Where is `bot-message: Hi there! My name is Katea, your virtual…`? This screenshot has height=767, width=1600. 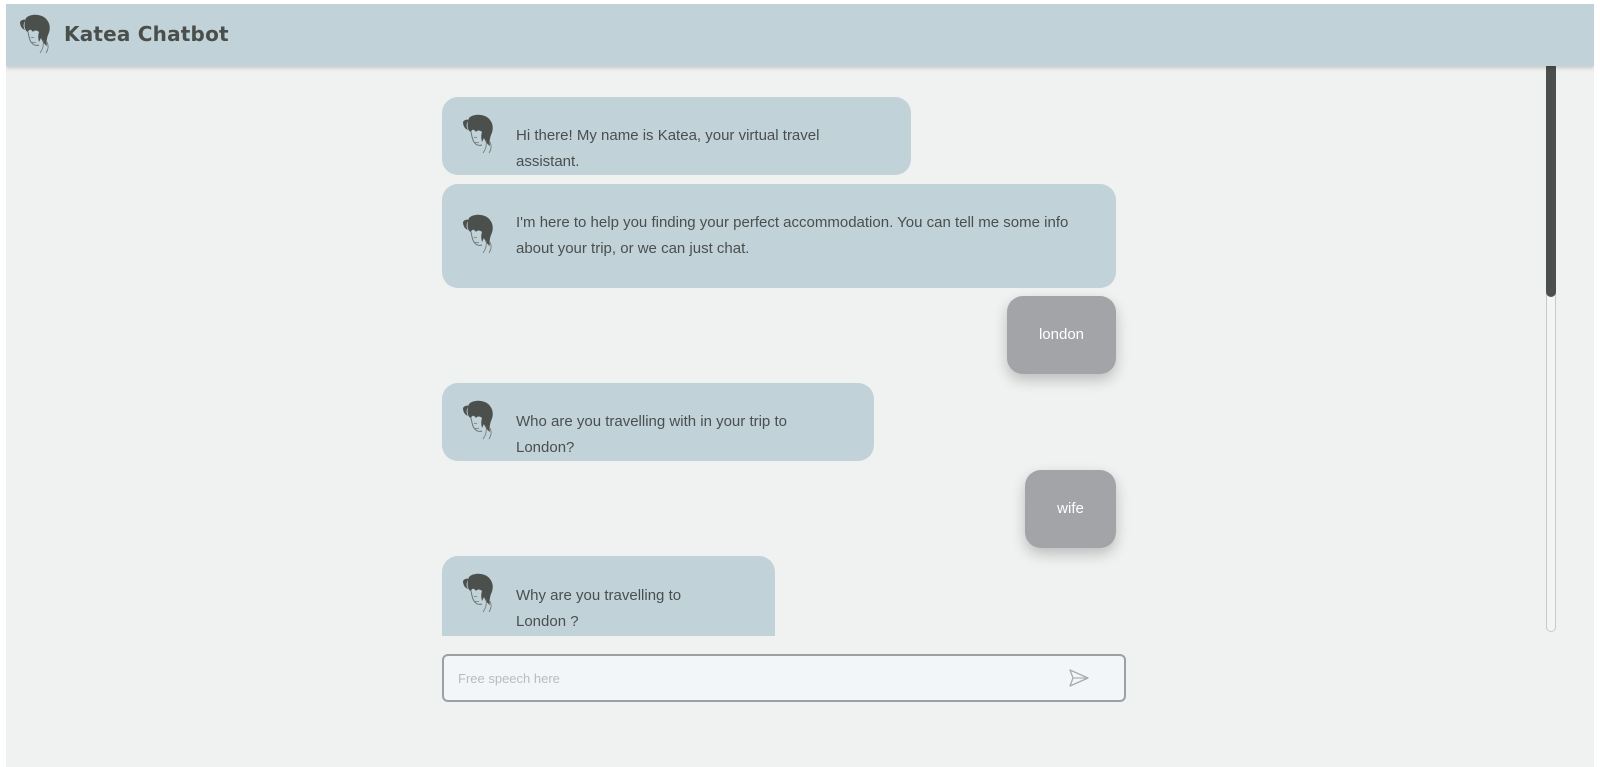
bot-message: Hi there! My name is Katea, your virtual… is located at coordinates (676, 136).